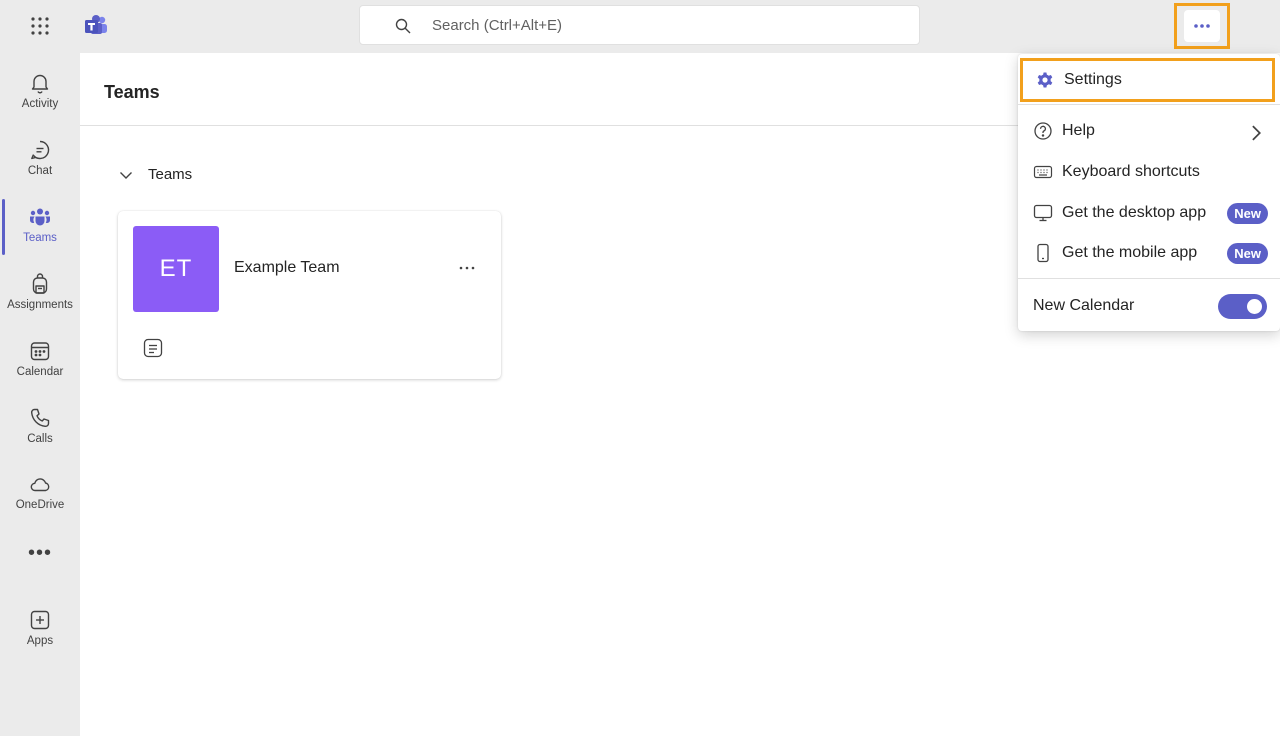 This screenshot has height=736, width=1280. Describe the element at coordinates (40, 305) in the screenshot. I see `rail-label: Assignments` at that location.